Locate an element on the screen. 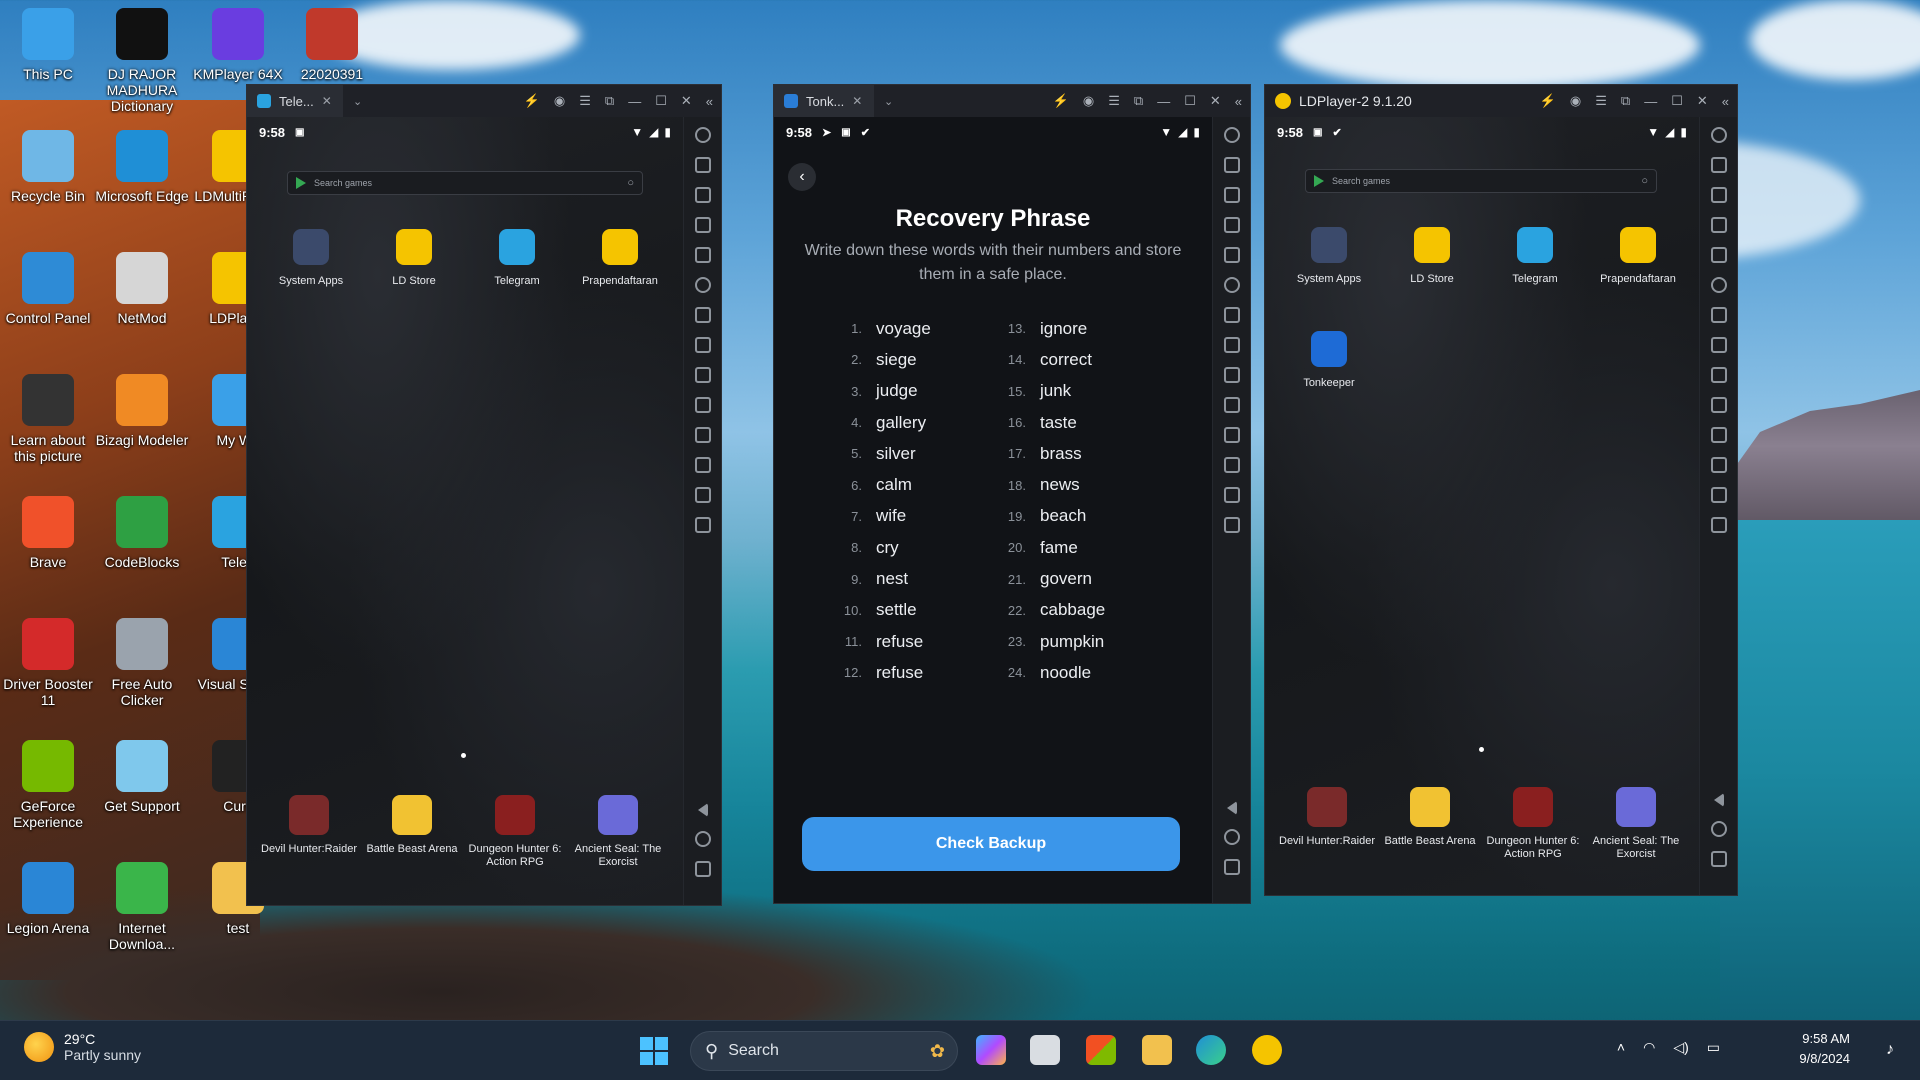 The height and width of the screenshot is (1080, 1920). window-titlebar: Tele... ✕ ⌄ ⚡ ◉ ☰ ⧉ — ☐ ✕ « is located at coordinates (484, 101).